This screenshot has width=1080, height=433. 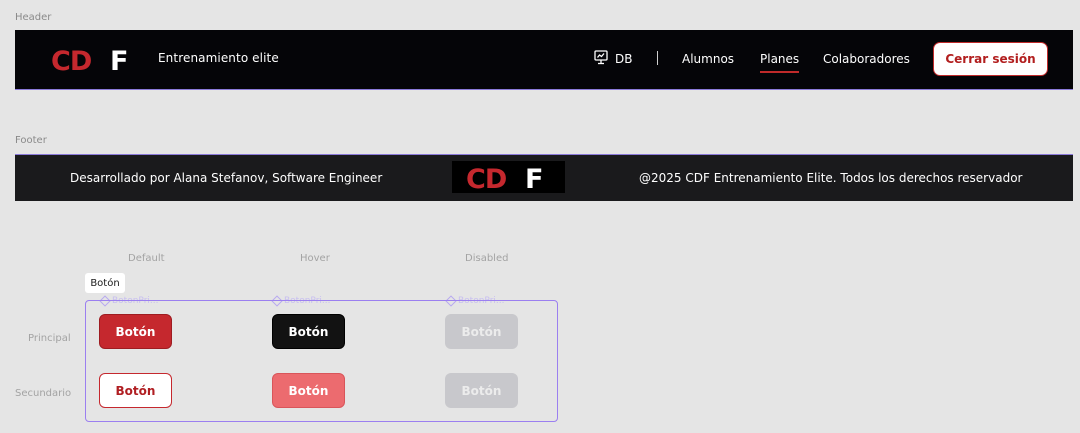 What do you see at coordinates (708, 59) in the screenshot?
I see `nav-item-alumnos: Alumnos` at bounding box center [708, 59].